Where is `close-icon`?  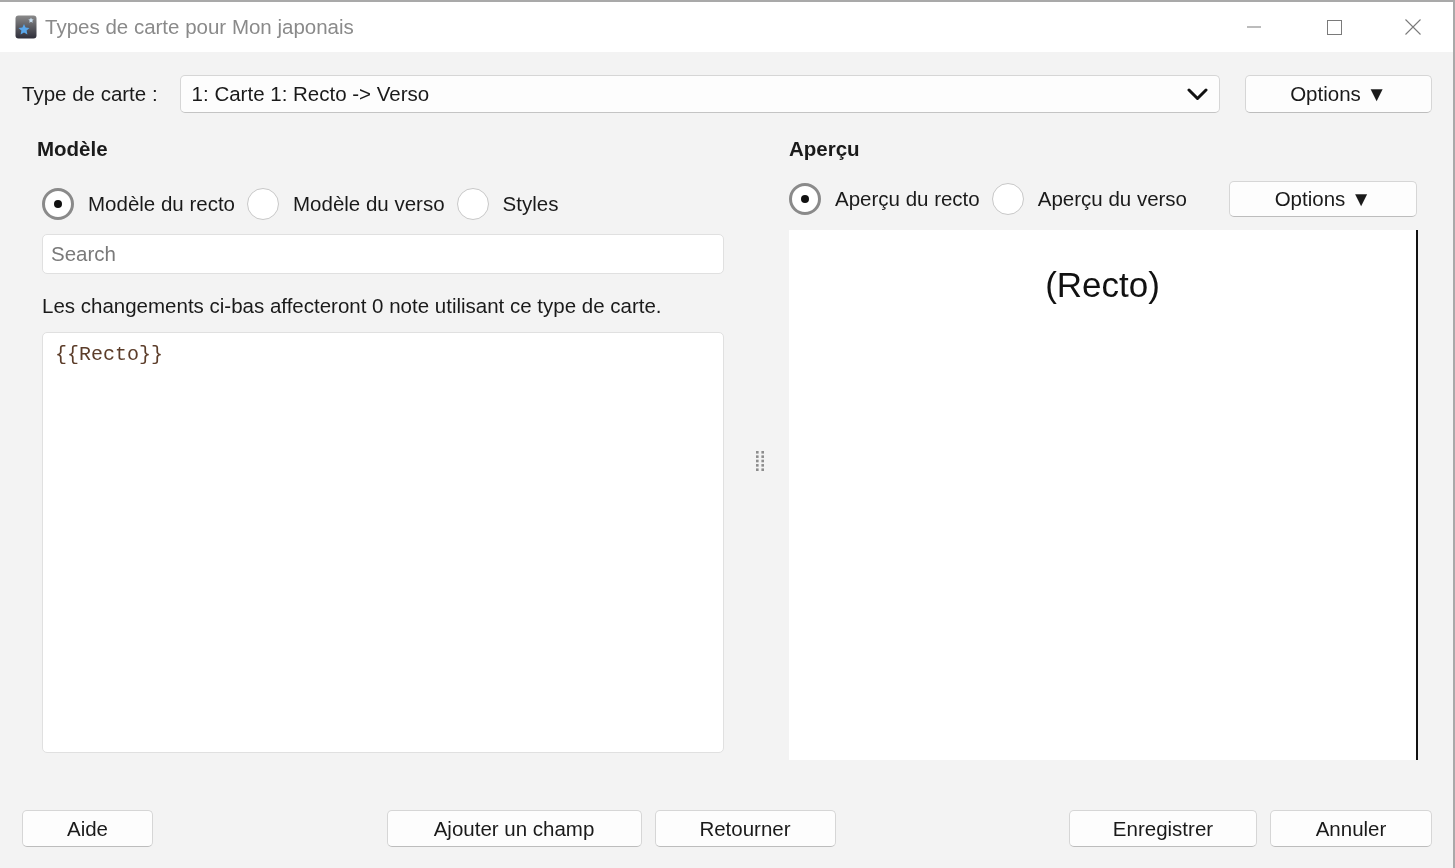 close-icon is located at coordinates (1413, 27).